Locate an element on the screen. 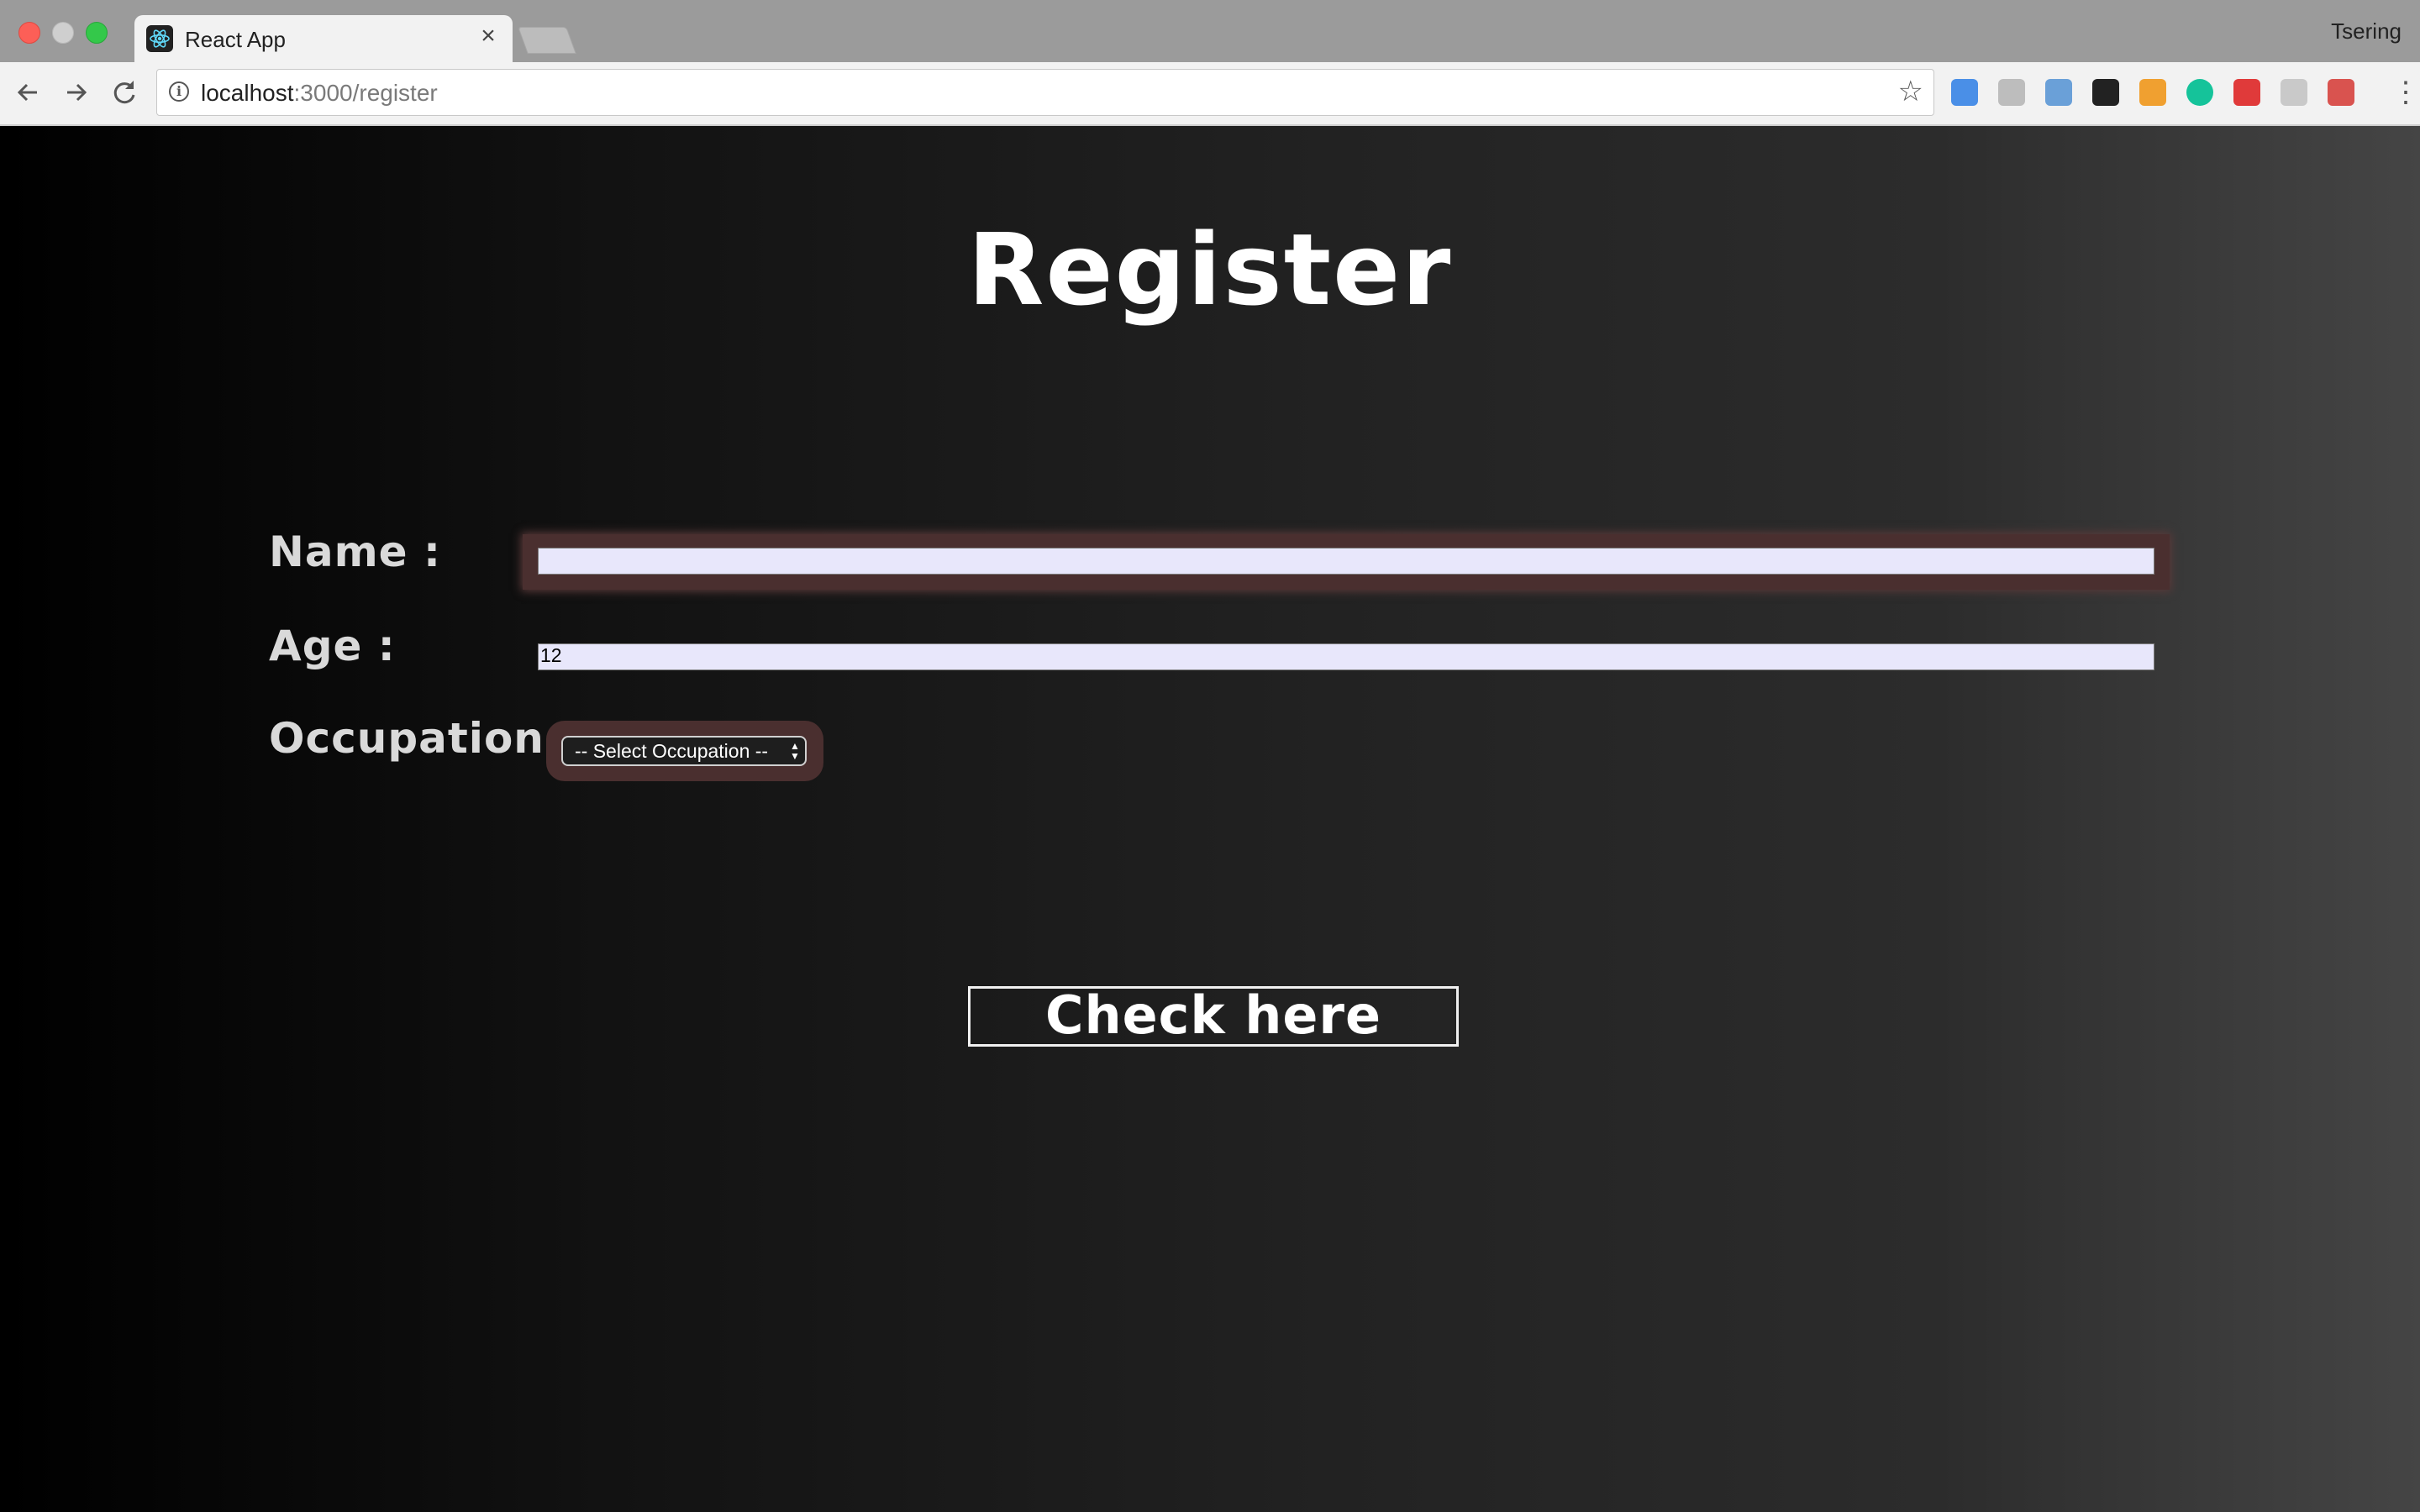 The width and height of the screenshot is (2420, 1512). react-logo-icon is located at coordinates (159, 38).